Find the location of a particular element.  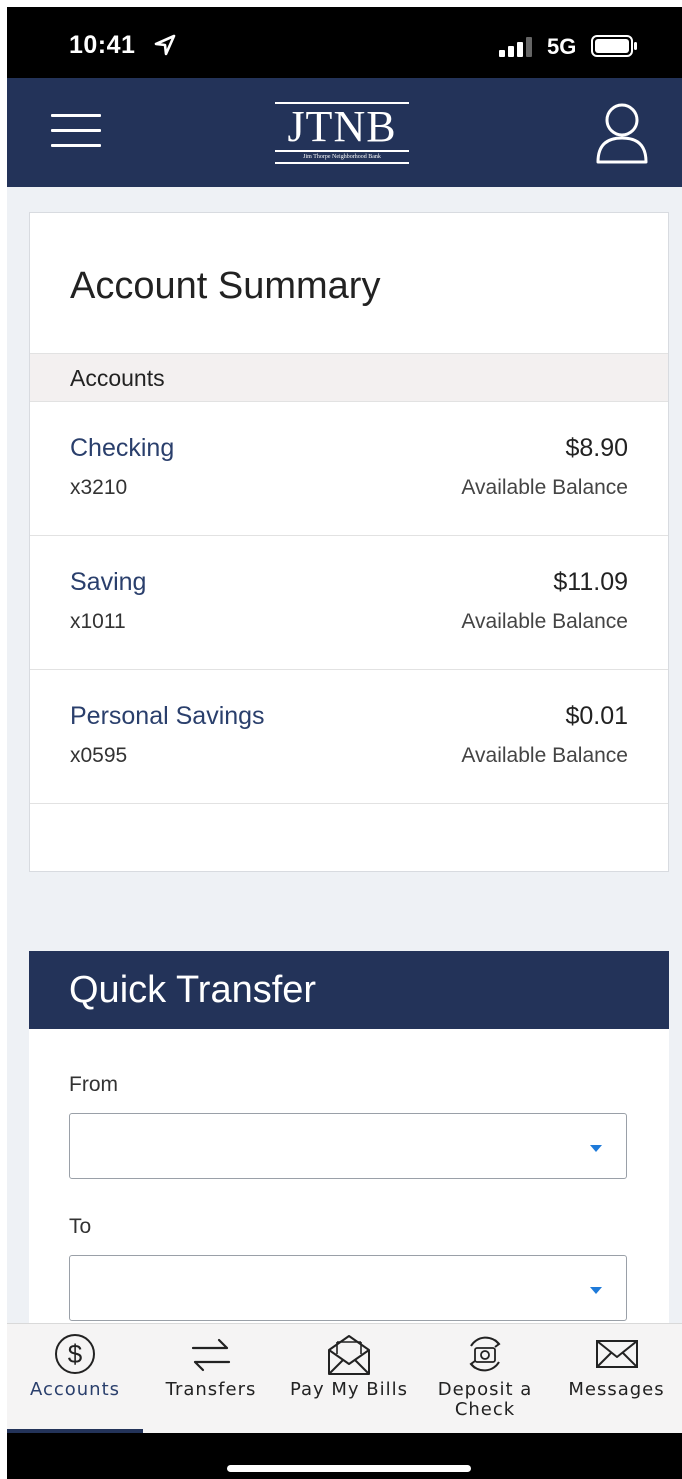

location-arrow-icon is located at coordinates (165, 45).